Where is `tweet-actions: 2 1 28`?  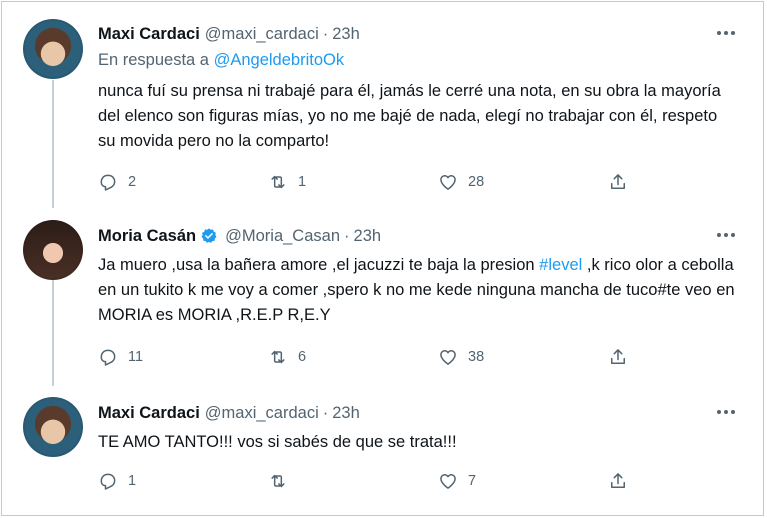
tweet-actions: 2 1 28 is located at coordinates (378, 182).